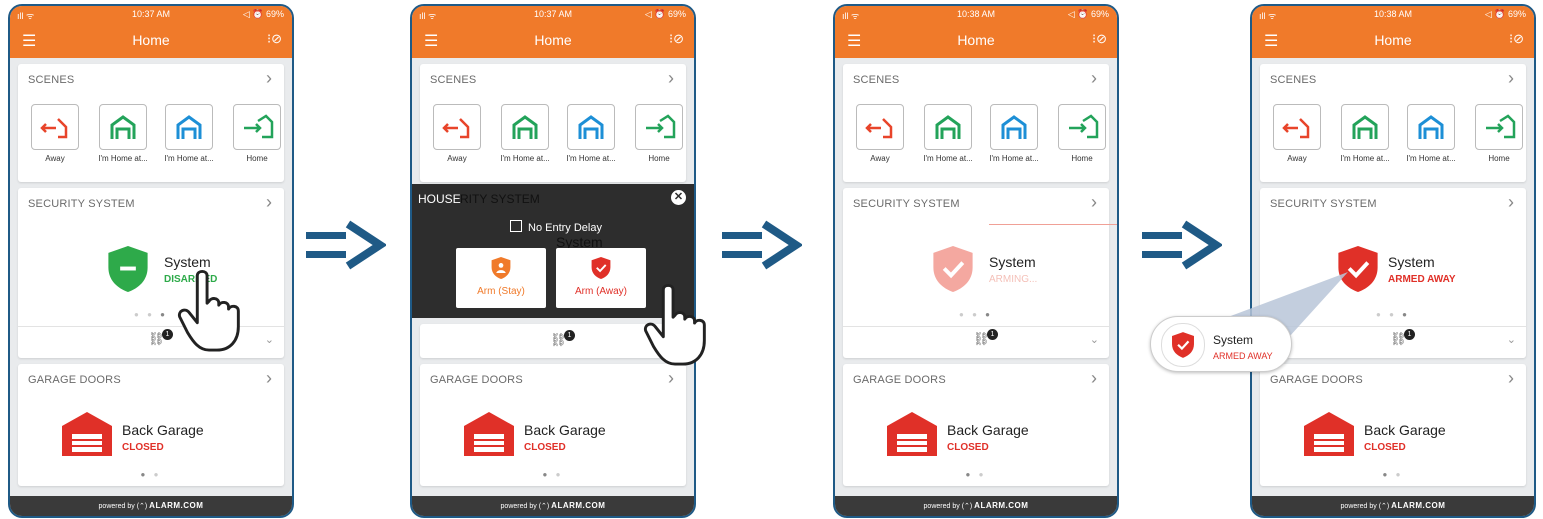  Describe the element at coordinates (151, 14) in the screenshot. I see `status-bar: ıll ᯤ 10:37 AM ◁ ⏰ 69%` at that location.